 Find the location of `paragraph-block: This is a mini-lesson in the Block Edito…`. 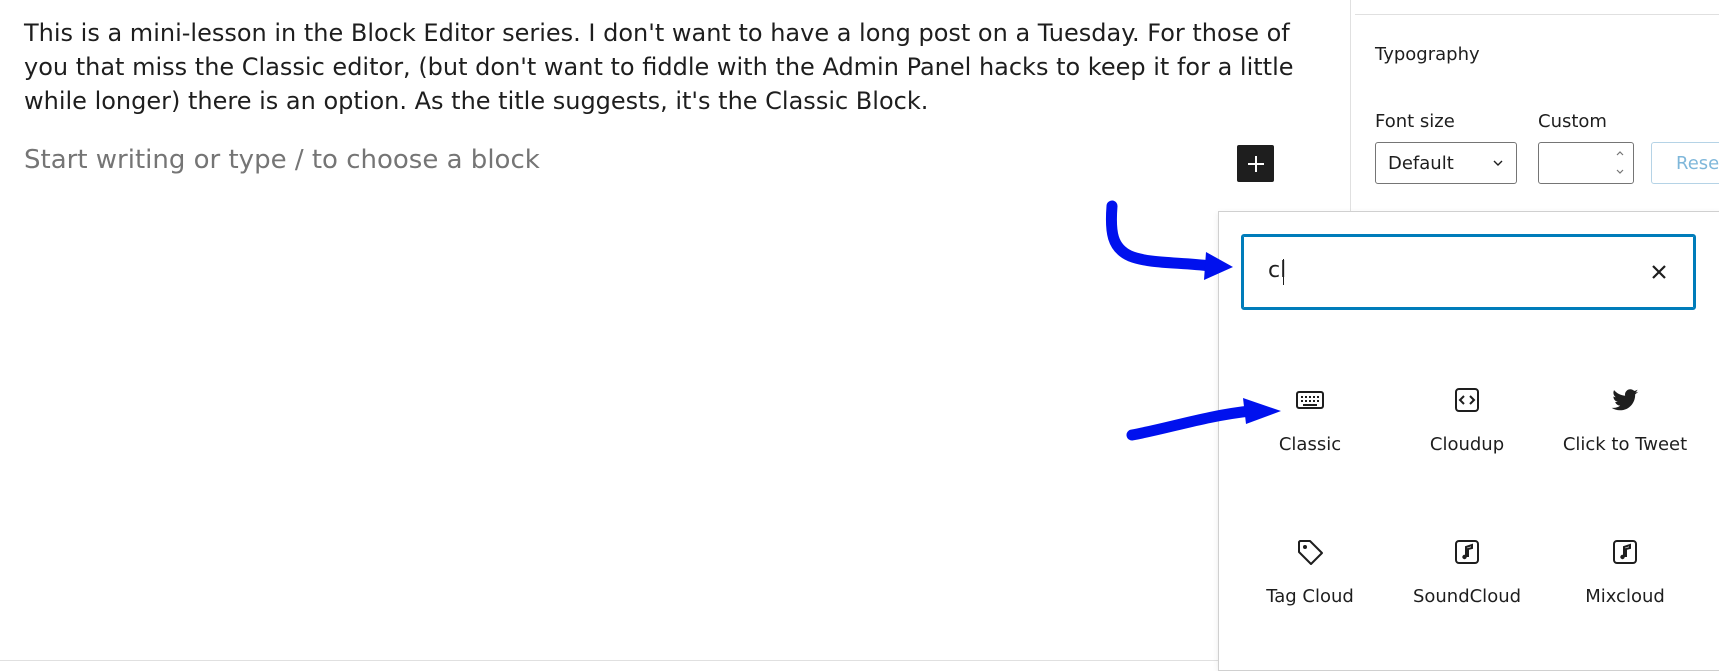

paragraph-block: This is a mini-lesson in the Block Edito… is located at coordinates (659, 67).